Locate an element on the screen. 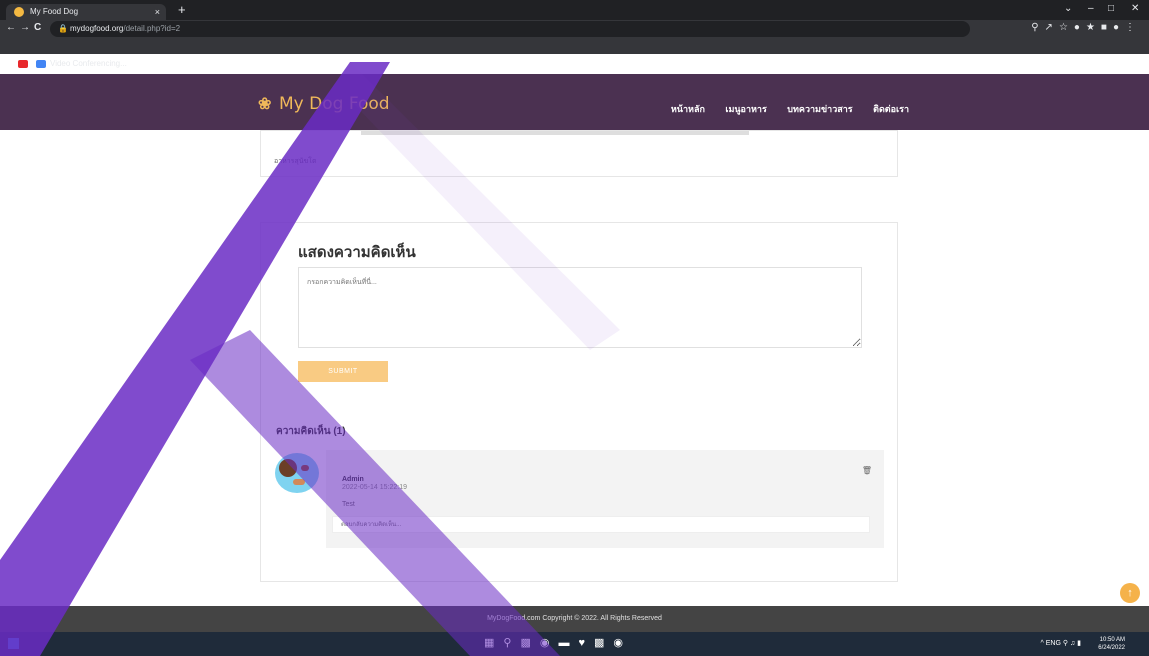 The image size is (1149, 656). site-logo: My Dog Food is located at coordinates (334, 104).